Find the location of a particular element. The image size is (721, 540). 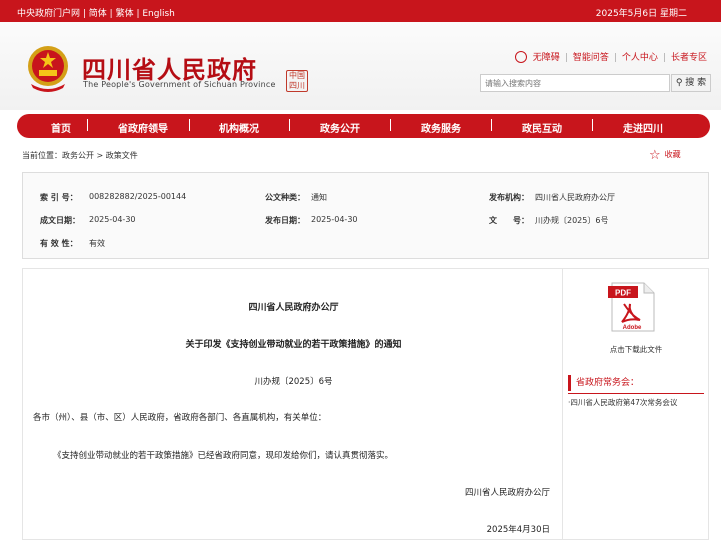

nav-leaders: 省政府领导 is located at coordinates (143, 127).